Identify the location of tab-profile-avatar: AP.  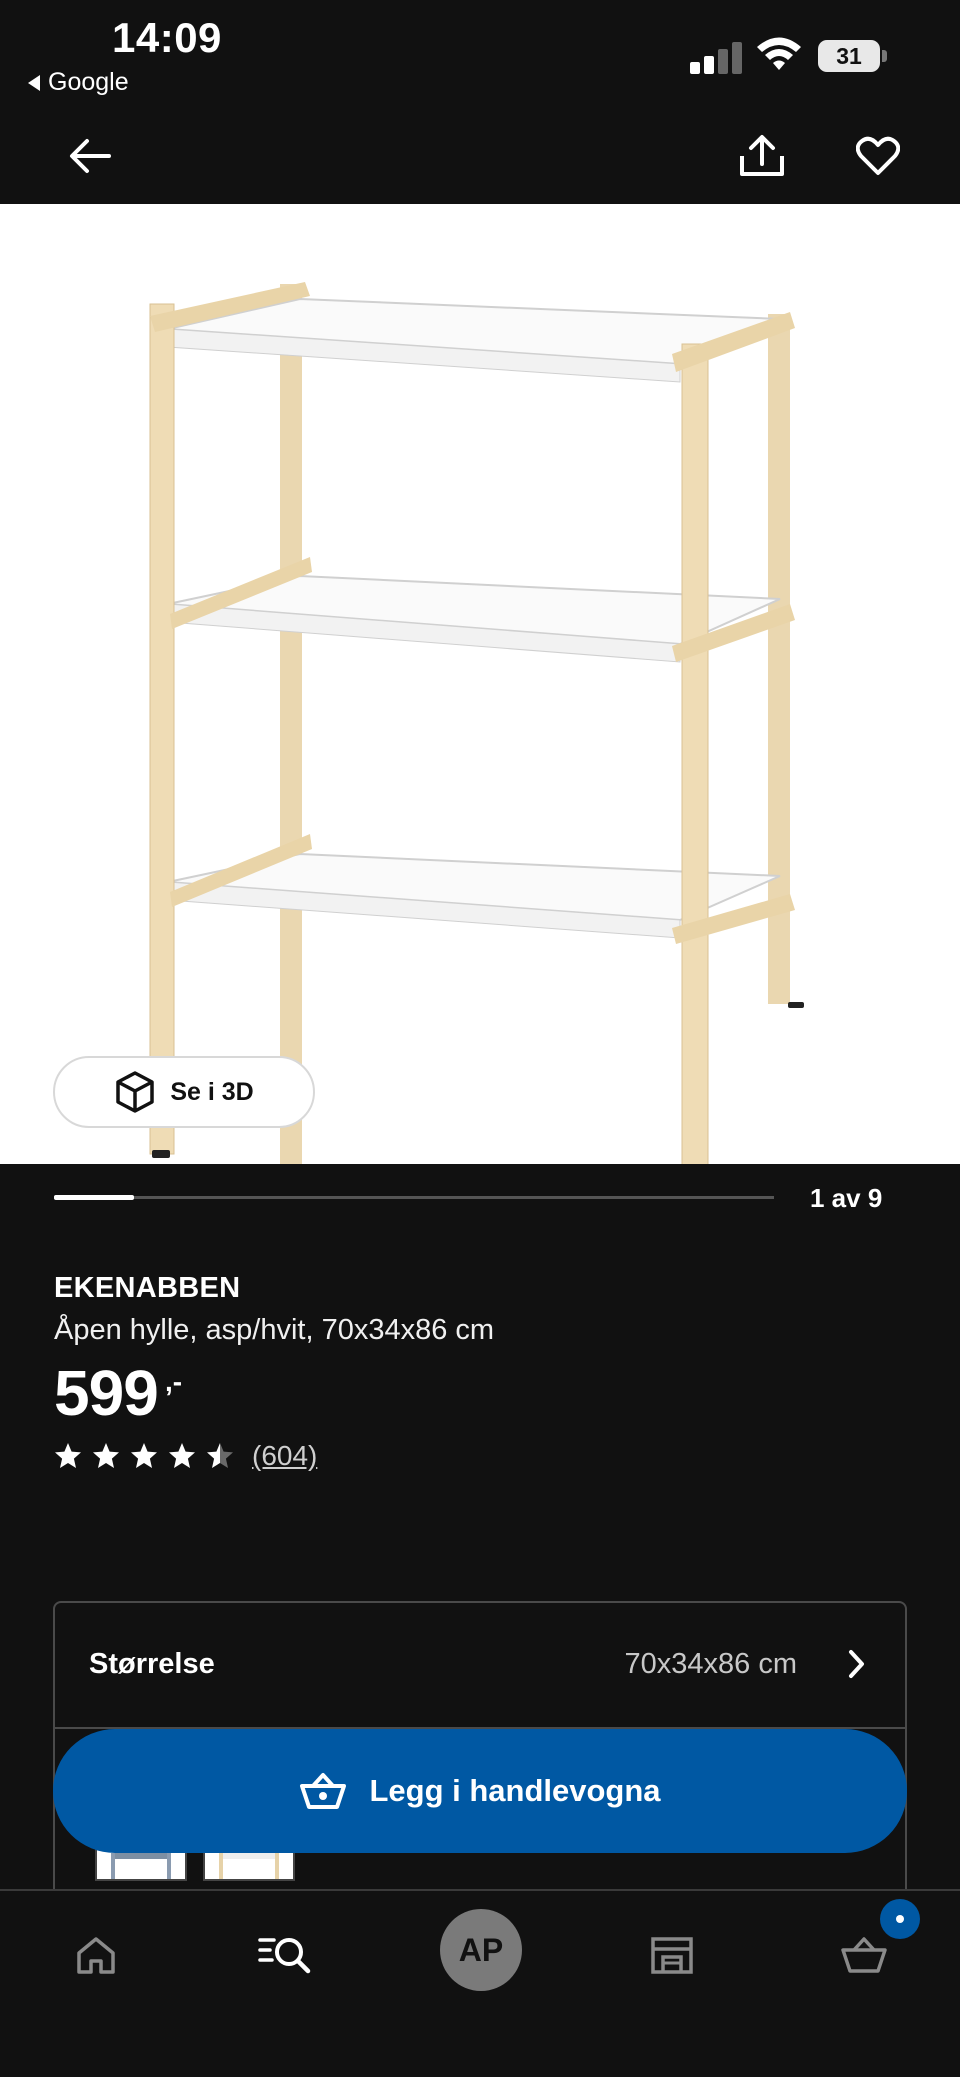
(481, 1950).